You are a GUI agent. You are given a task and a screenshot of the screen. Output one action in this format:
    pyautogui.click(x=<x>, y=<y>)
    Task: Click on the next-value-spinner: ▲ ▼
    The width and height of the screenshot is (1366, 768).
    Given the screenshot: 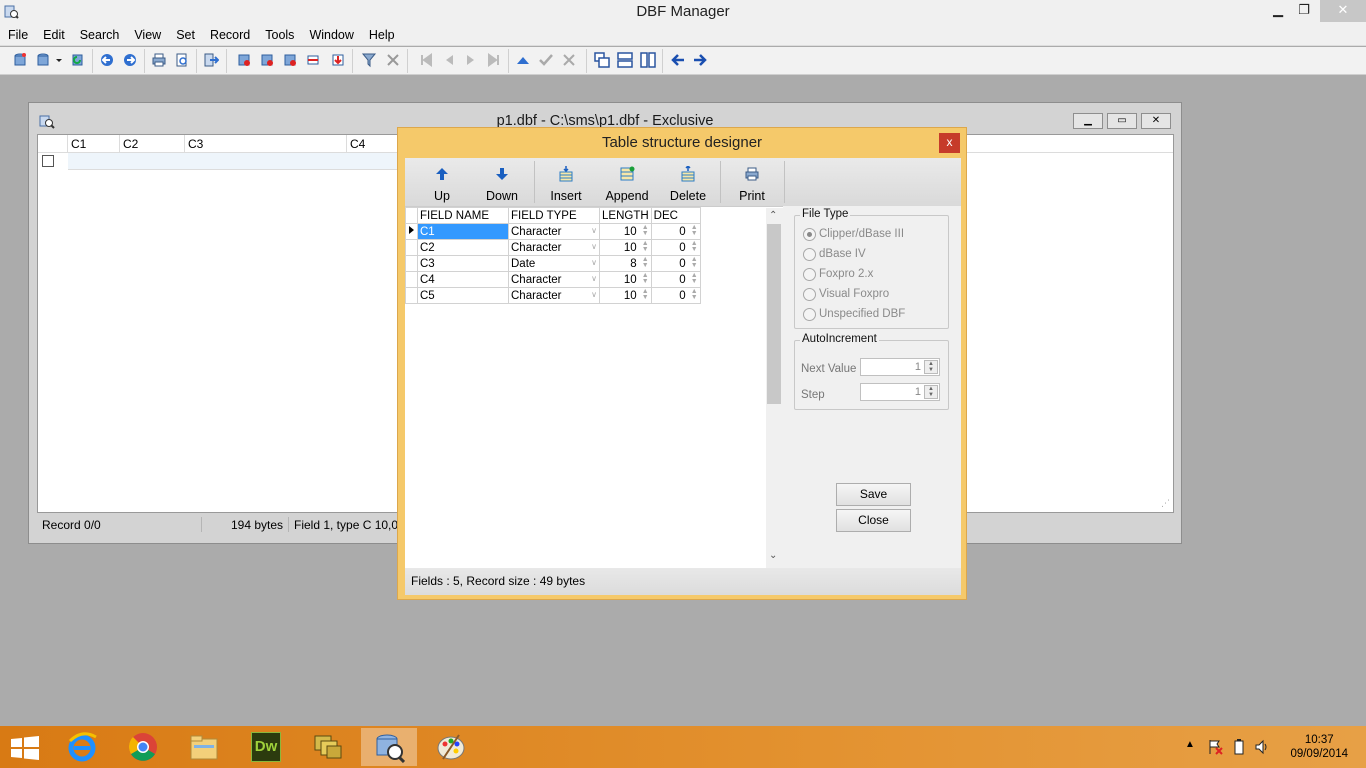 What is the action you would take?
    pyautogui.click(x=931, y=367)
    